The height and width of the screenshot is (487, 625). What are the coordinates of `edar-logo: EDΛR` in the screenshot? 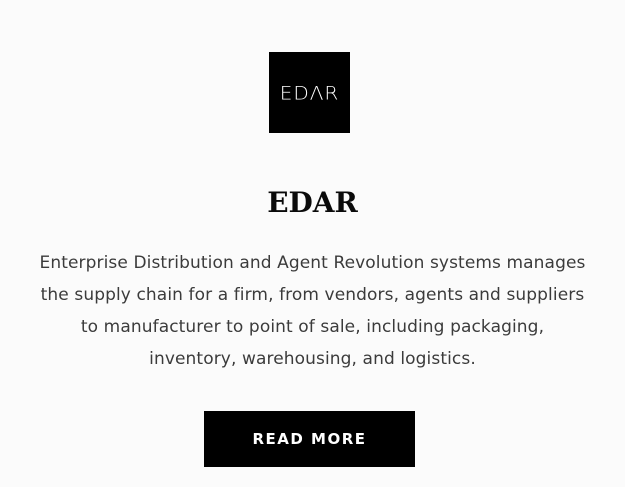 It's located at (309, 92).